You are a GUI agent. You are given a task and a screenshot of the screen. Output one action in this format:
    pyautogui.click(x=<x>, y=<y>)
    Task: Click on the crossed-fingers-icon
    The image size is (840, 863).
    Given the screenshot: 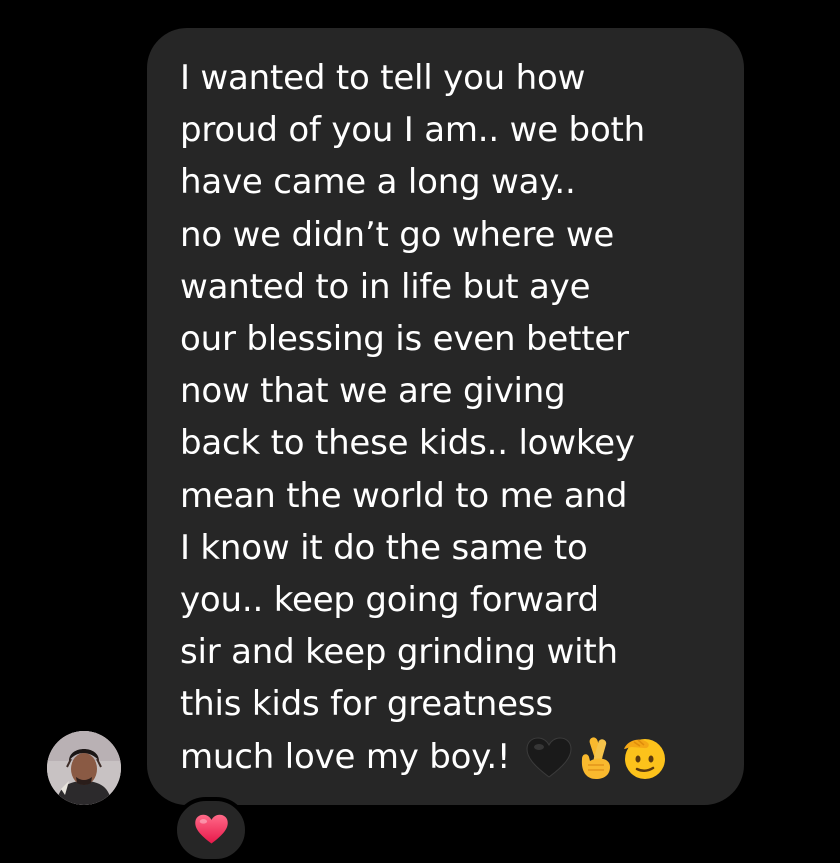 What is the action you would take?
    pyautogui.click(x=596, y=758)
    